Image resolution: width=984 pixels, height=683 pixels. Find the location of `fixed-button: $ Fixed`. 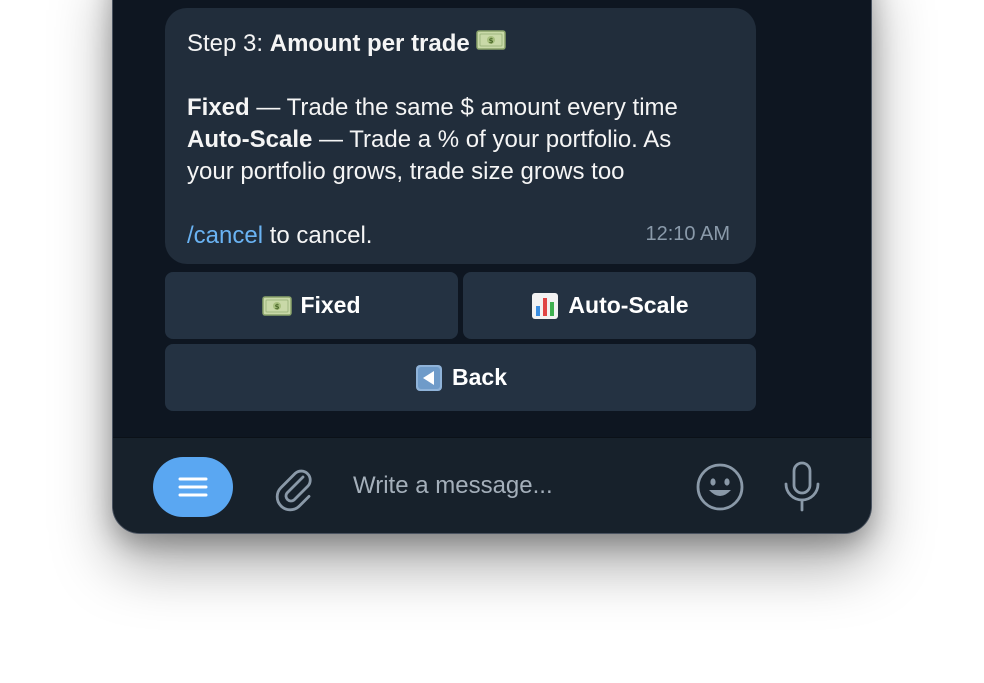

fixed-button: $ Fixed is located at coordinates (311, 305).